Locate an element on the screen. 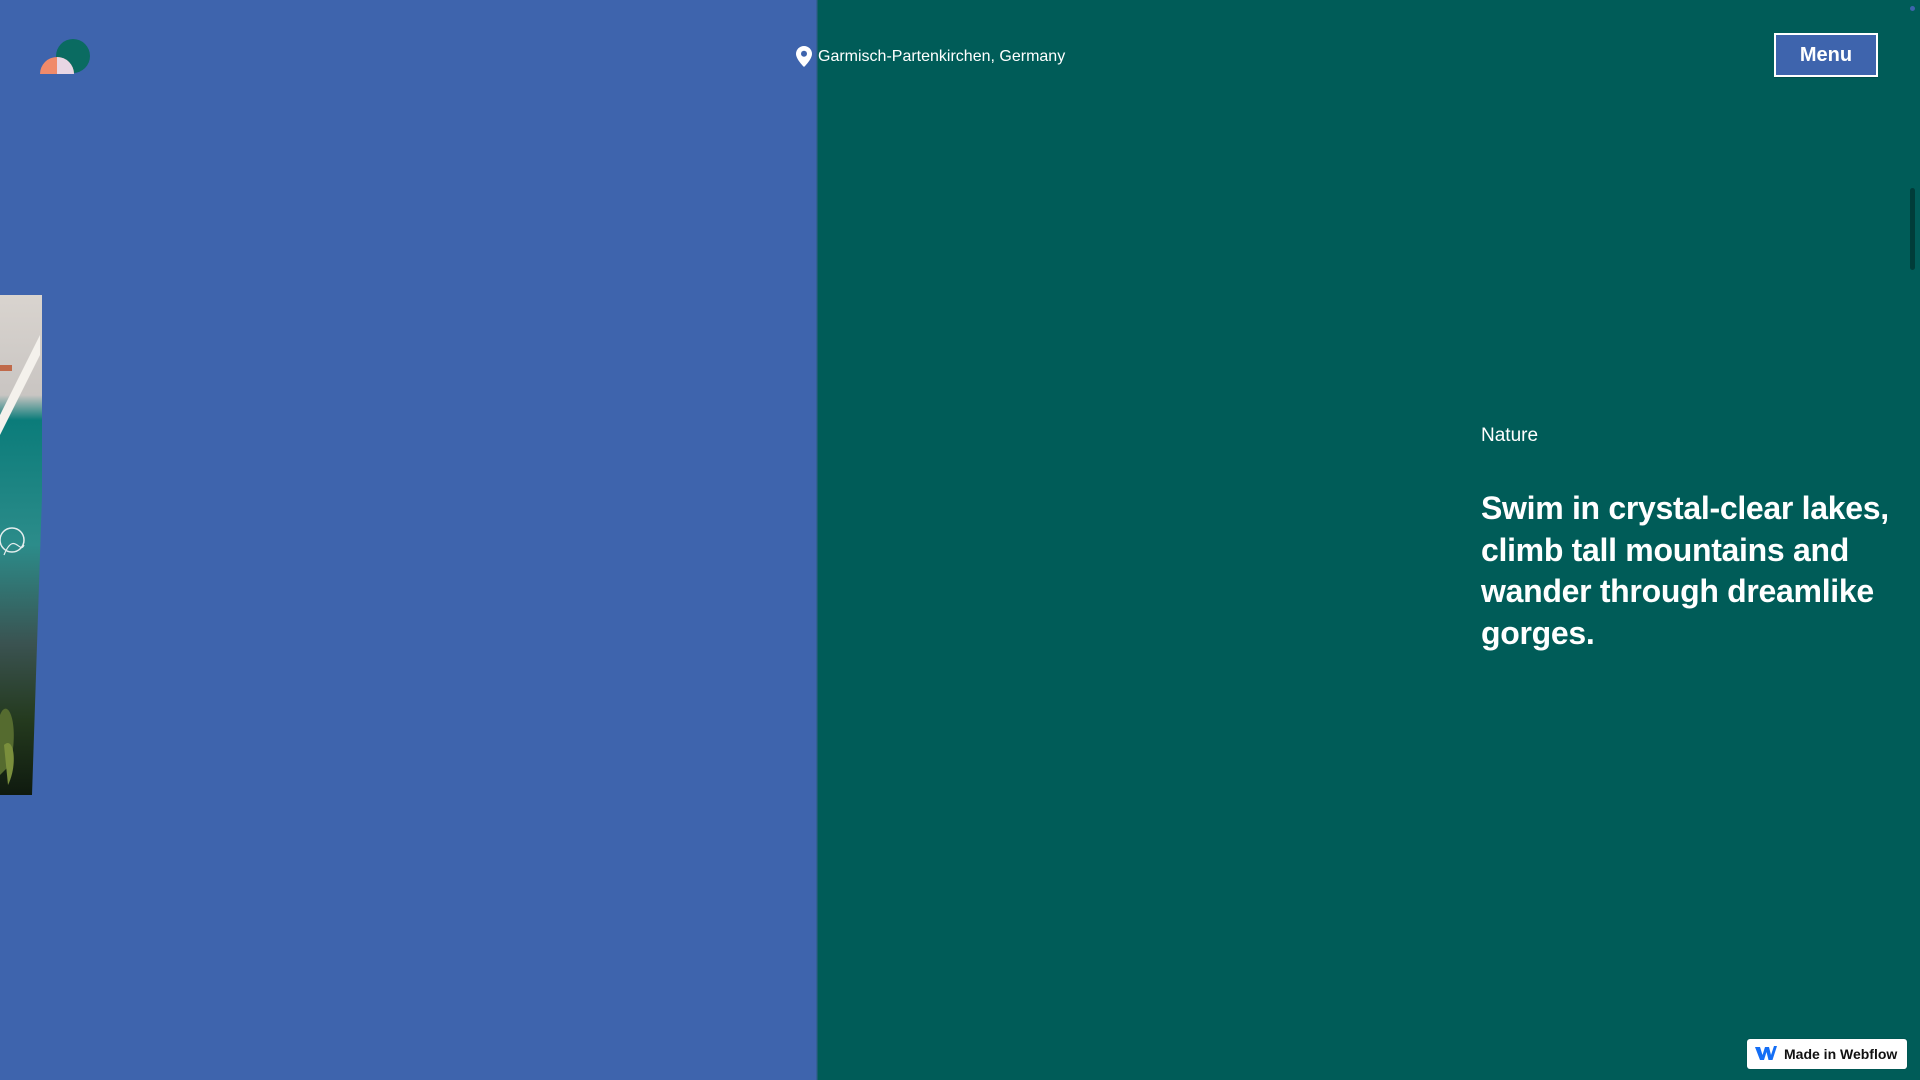 This screenshot has height=1080, width=1920. scrollbar-thumb is located at coordinates (1912, 229).